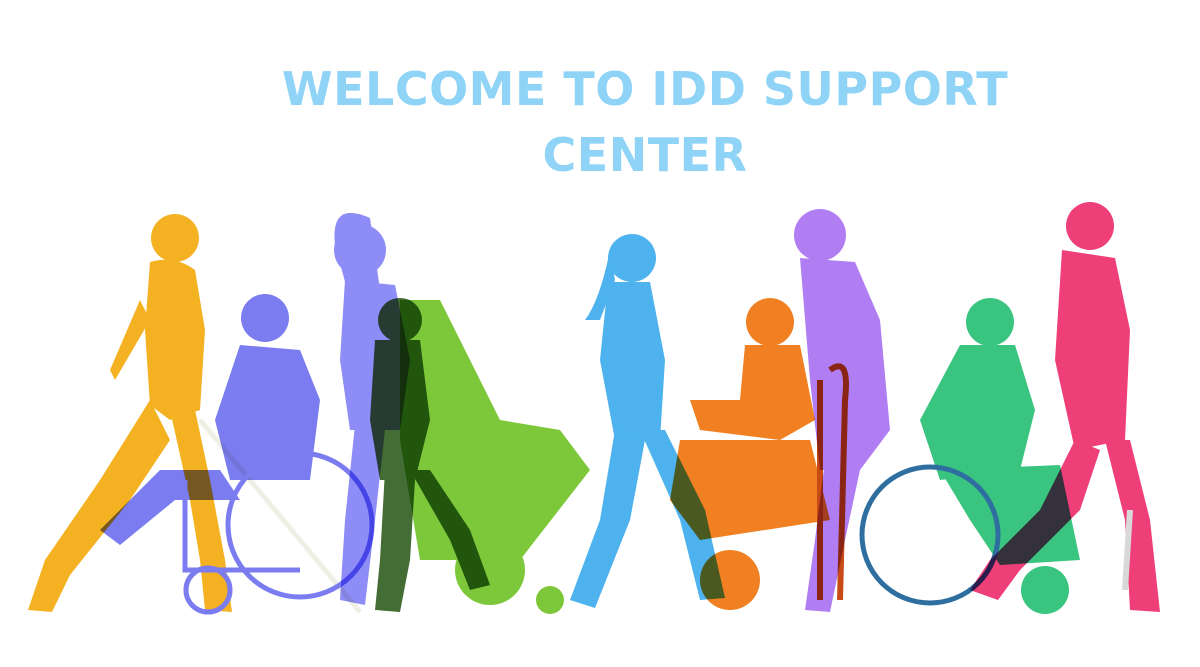 The height and width of the screenshot is (667, 1200). Describe the element at coordinates (130, 413) in the screenshot. I see `yellow-walking-person-icon` at that location.